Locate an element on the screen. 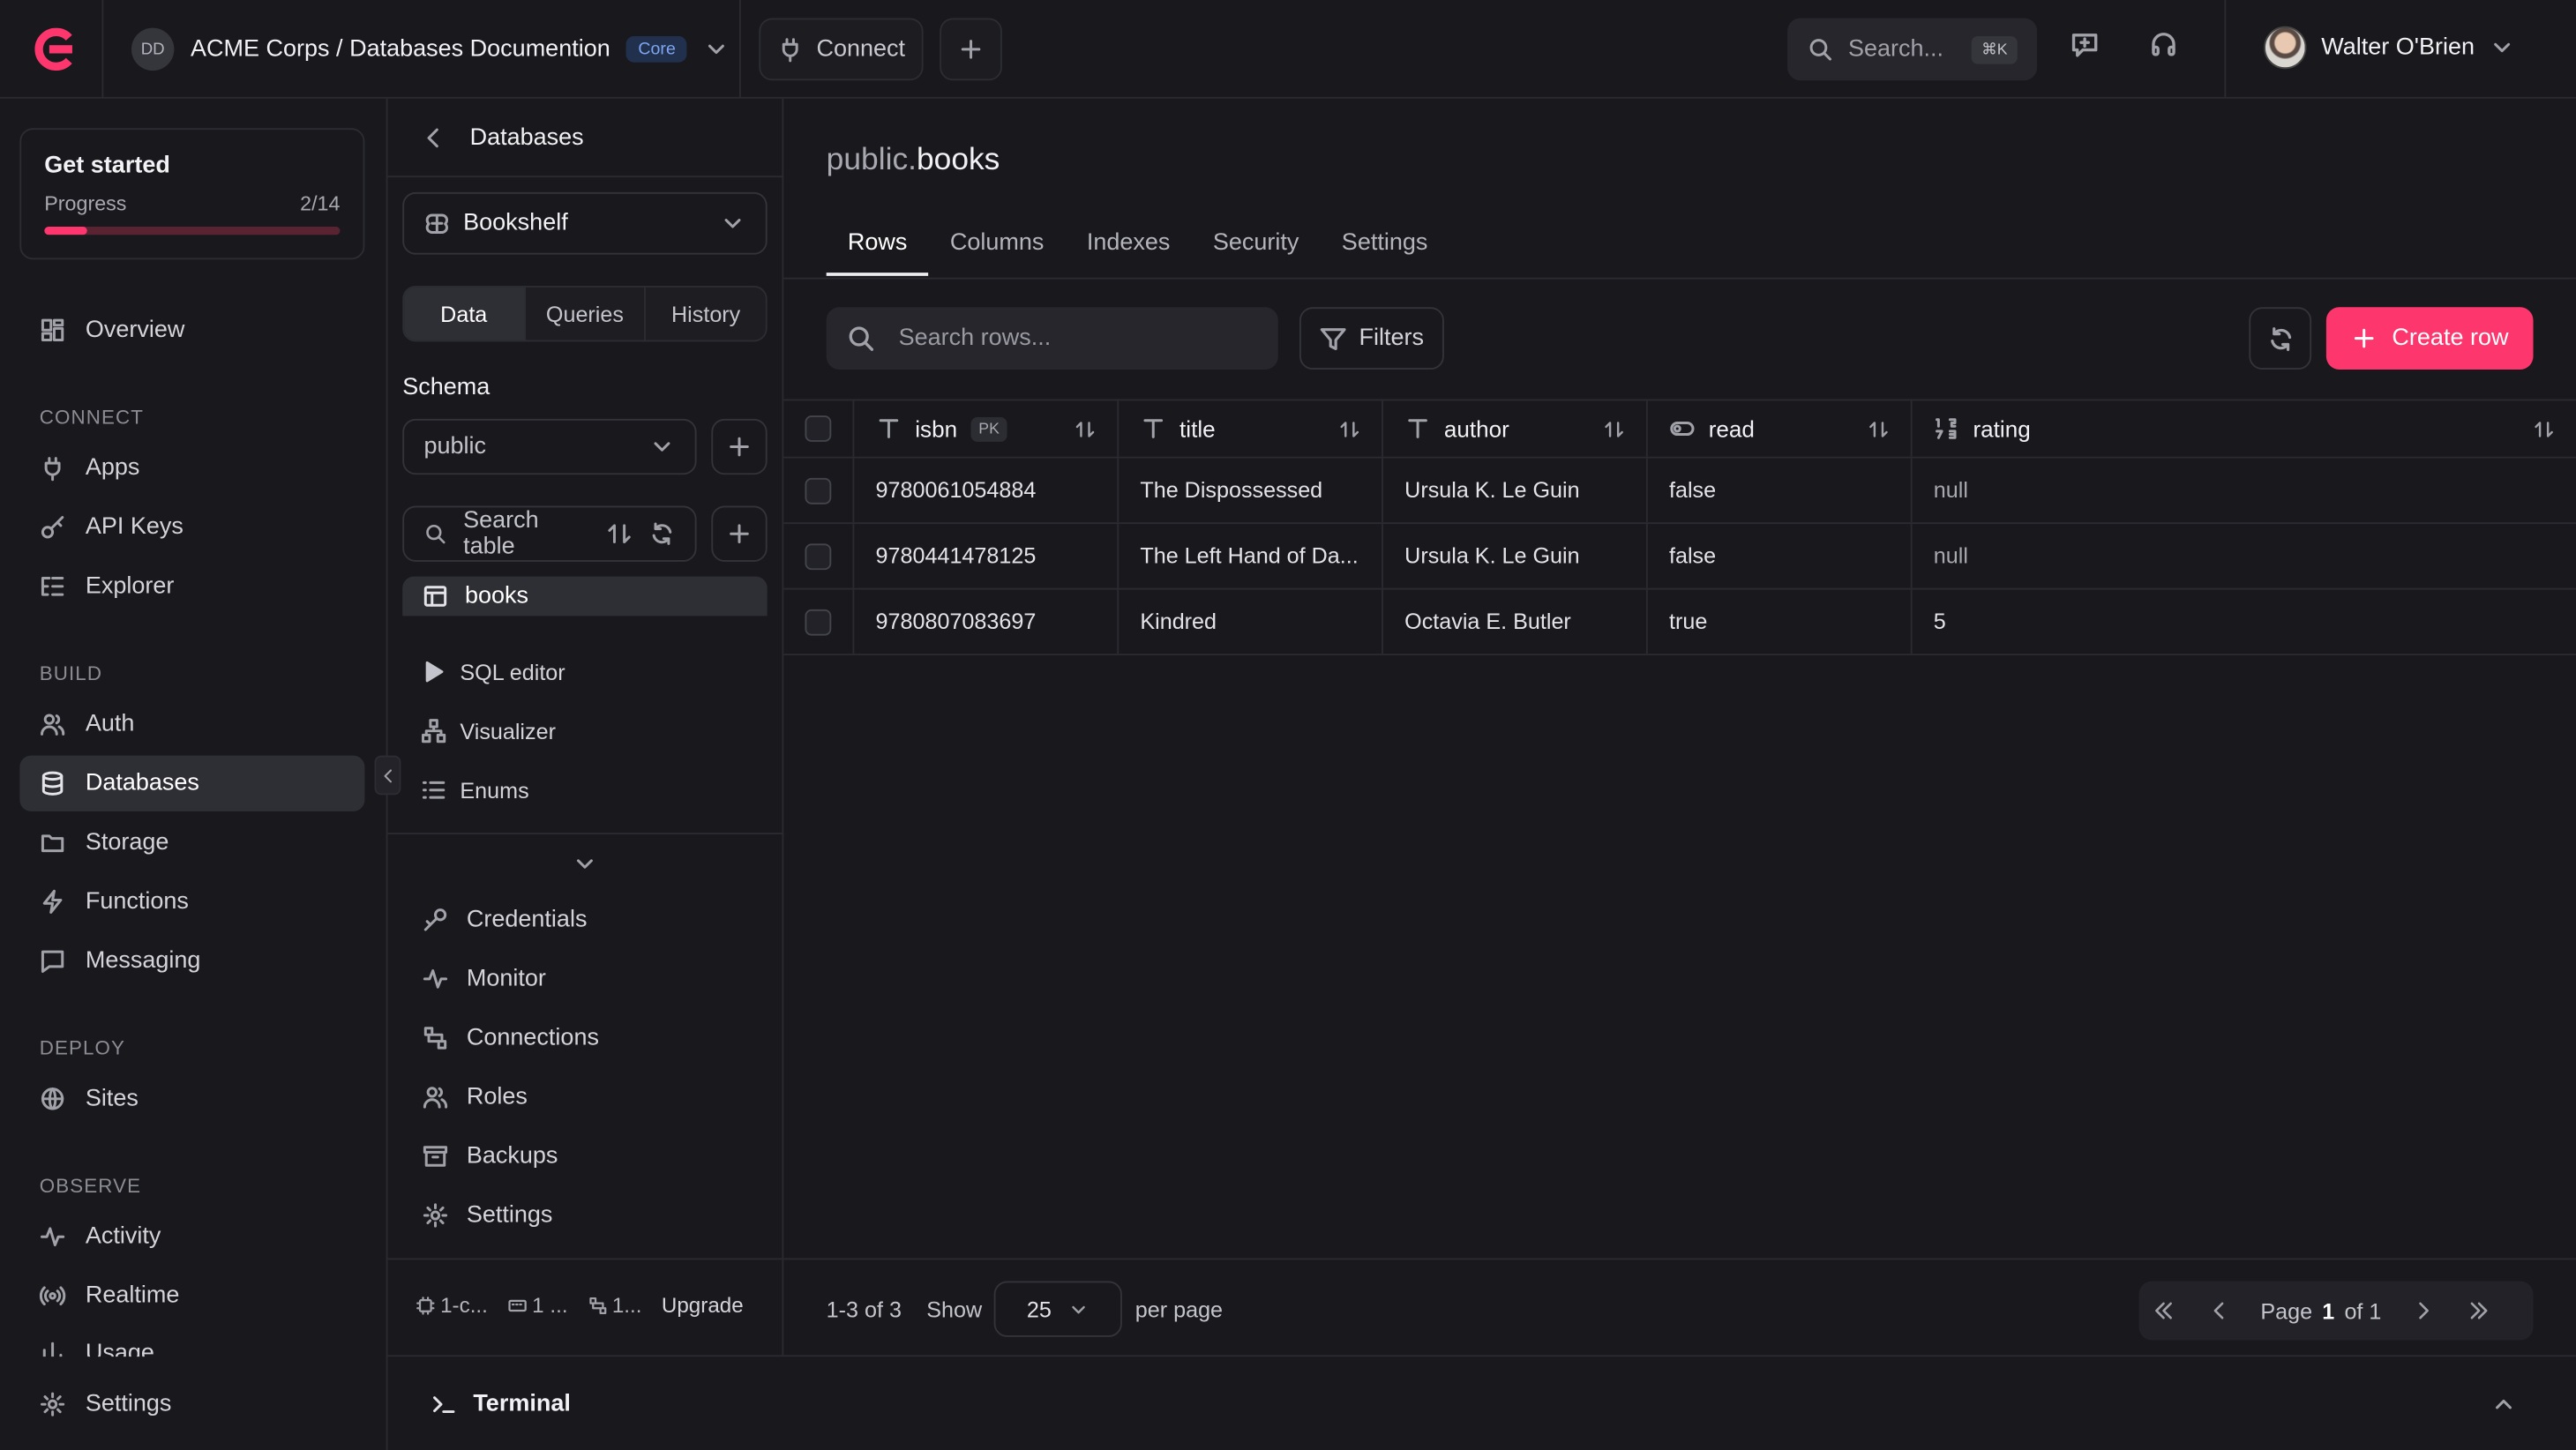 The width and height of the screenshot is (2576, 1450). connections-link: Connections is located at coordinates (511, 1038).